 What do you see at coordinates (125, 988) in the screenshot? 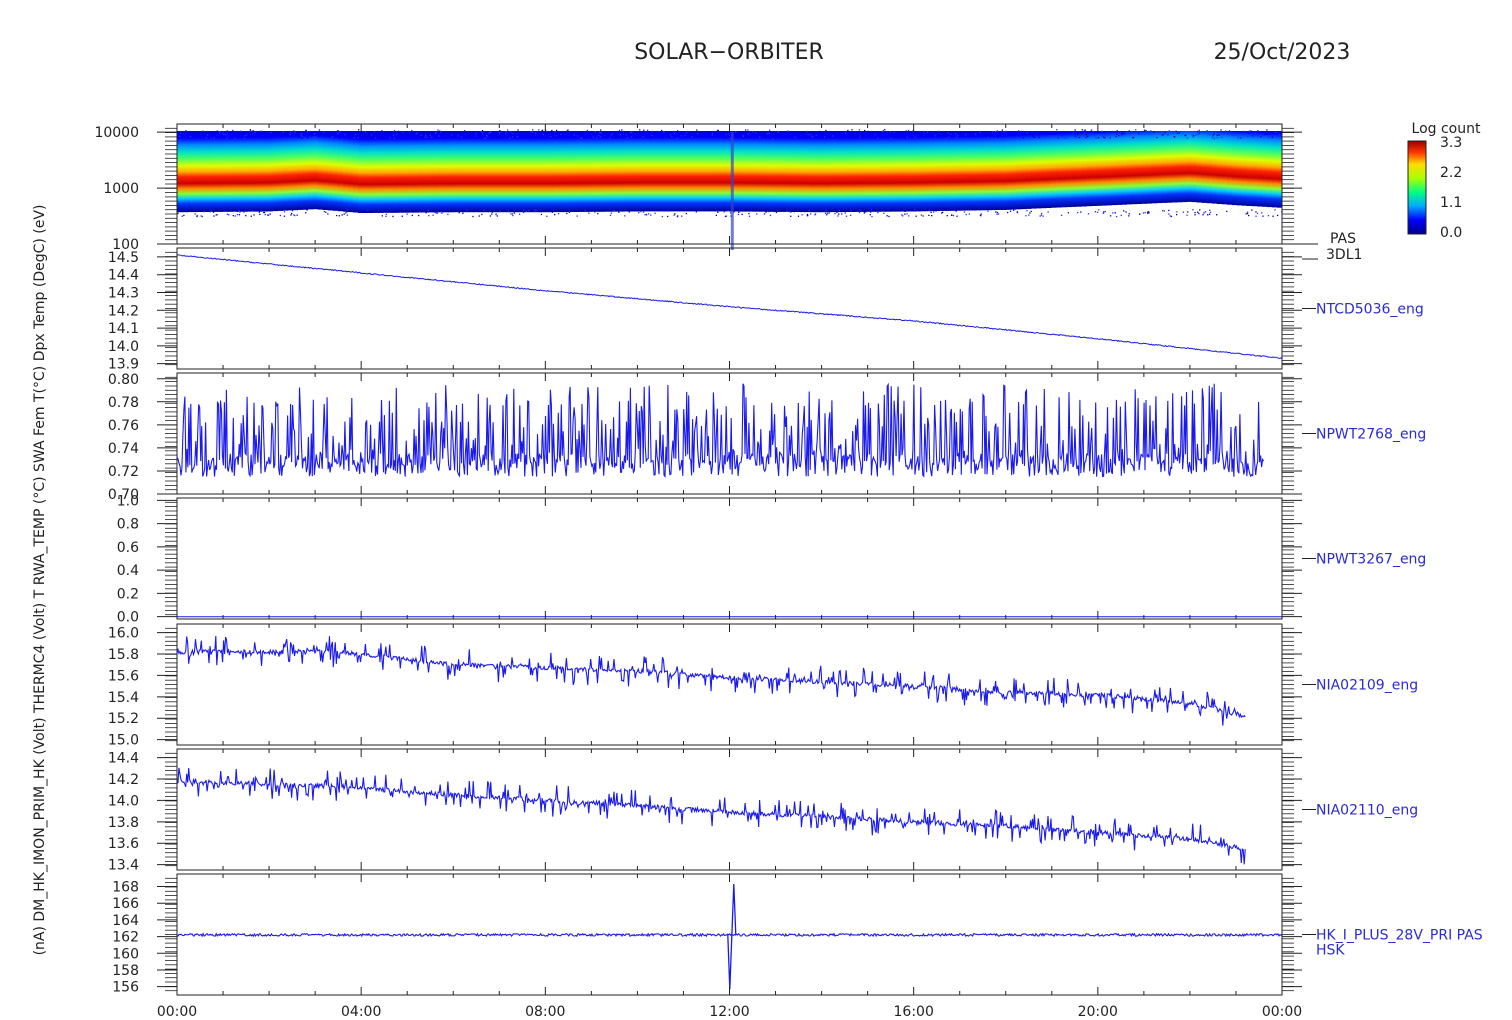
I see `y-tick-label: 156` at bounding box center [125, 988].